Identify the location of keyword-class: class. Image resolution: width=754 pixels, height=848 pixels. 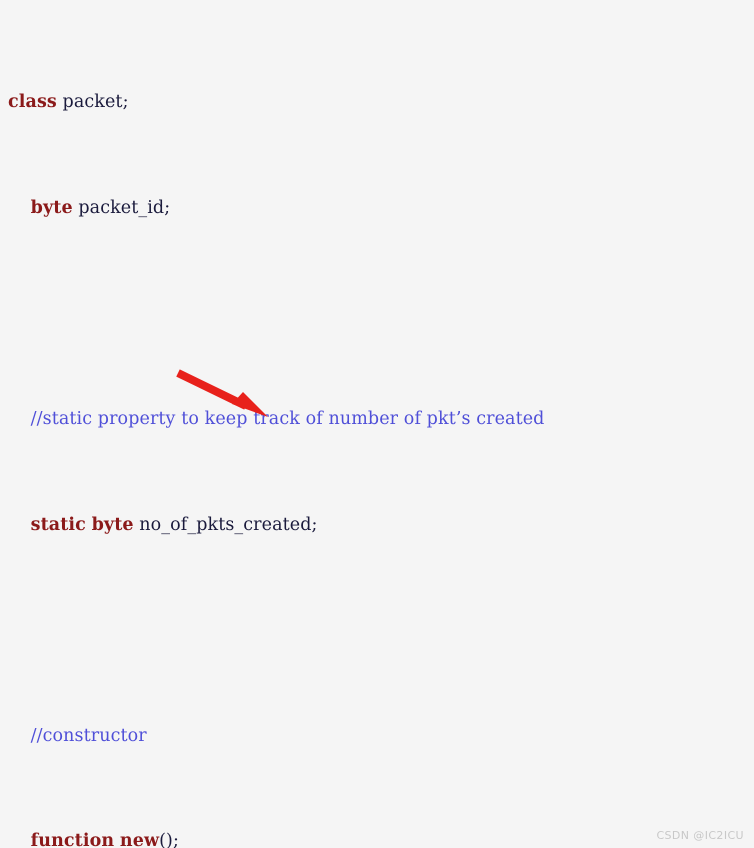
(32, 102).